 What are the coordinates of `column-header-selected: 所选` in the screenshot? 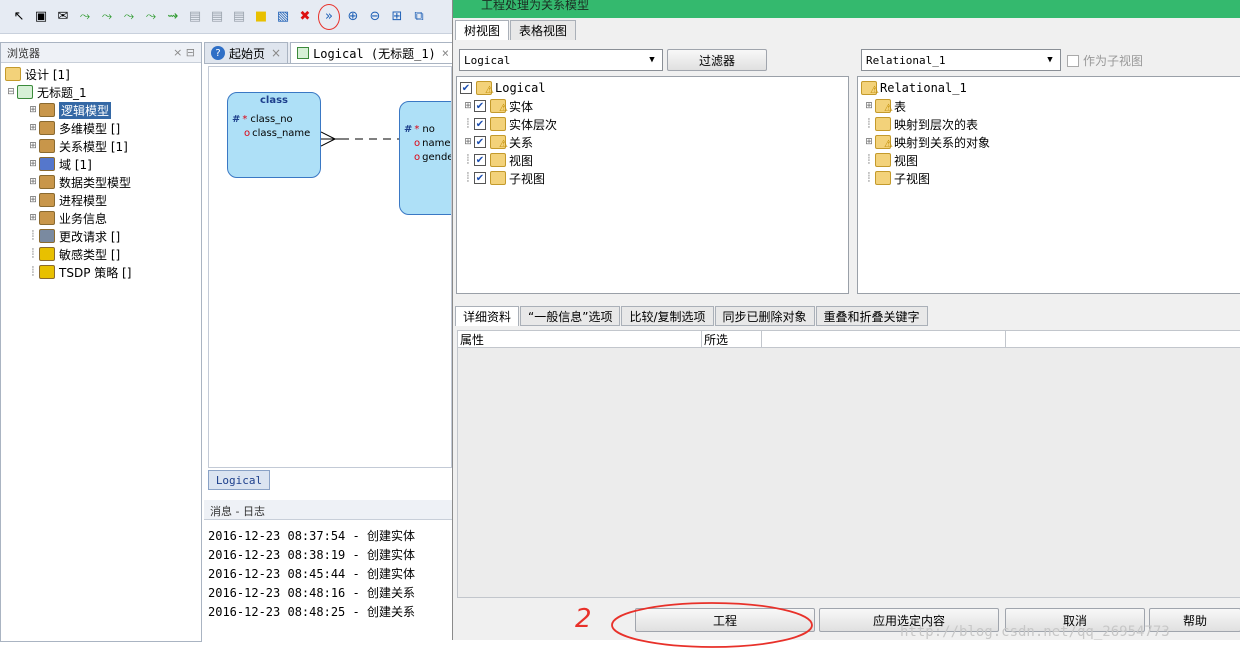 It's located at (732, 339).